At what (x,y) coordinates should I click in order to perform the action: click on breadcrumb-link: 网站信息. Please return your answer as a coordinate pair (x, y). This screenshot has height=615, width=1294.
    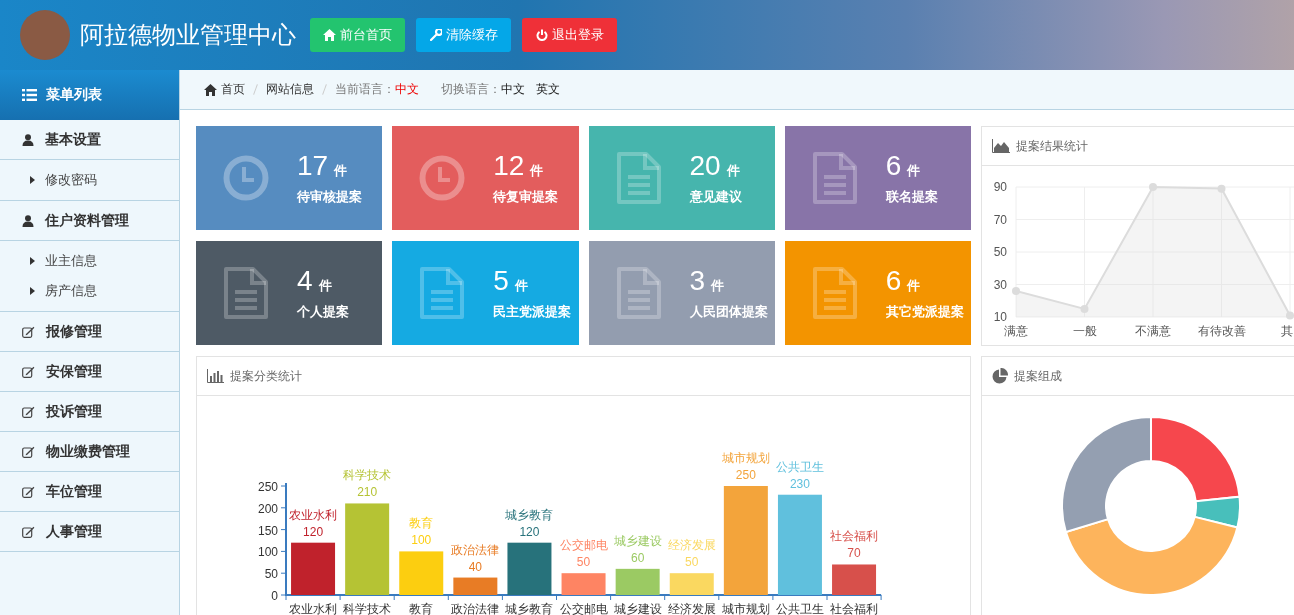
    Looking at the image, I should click on (290, 89).